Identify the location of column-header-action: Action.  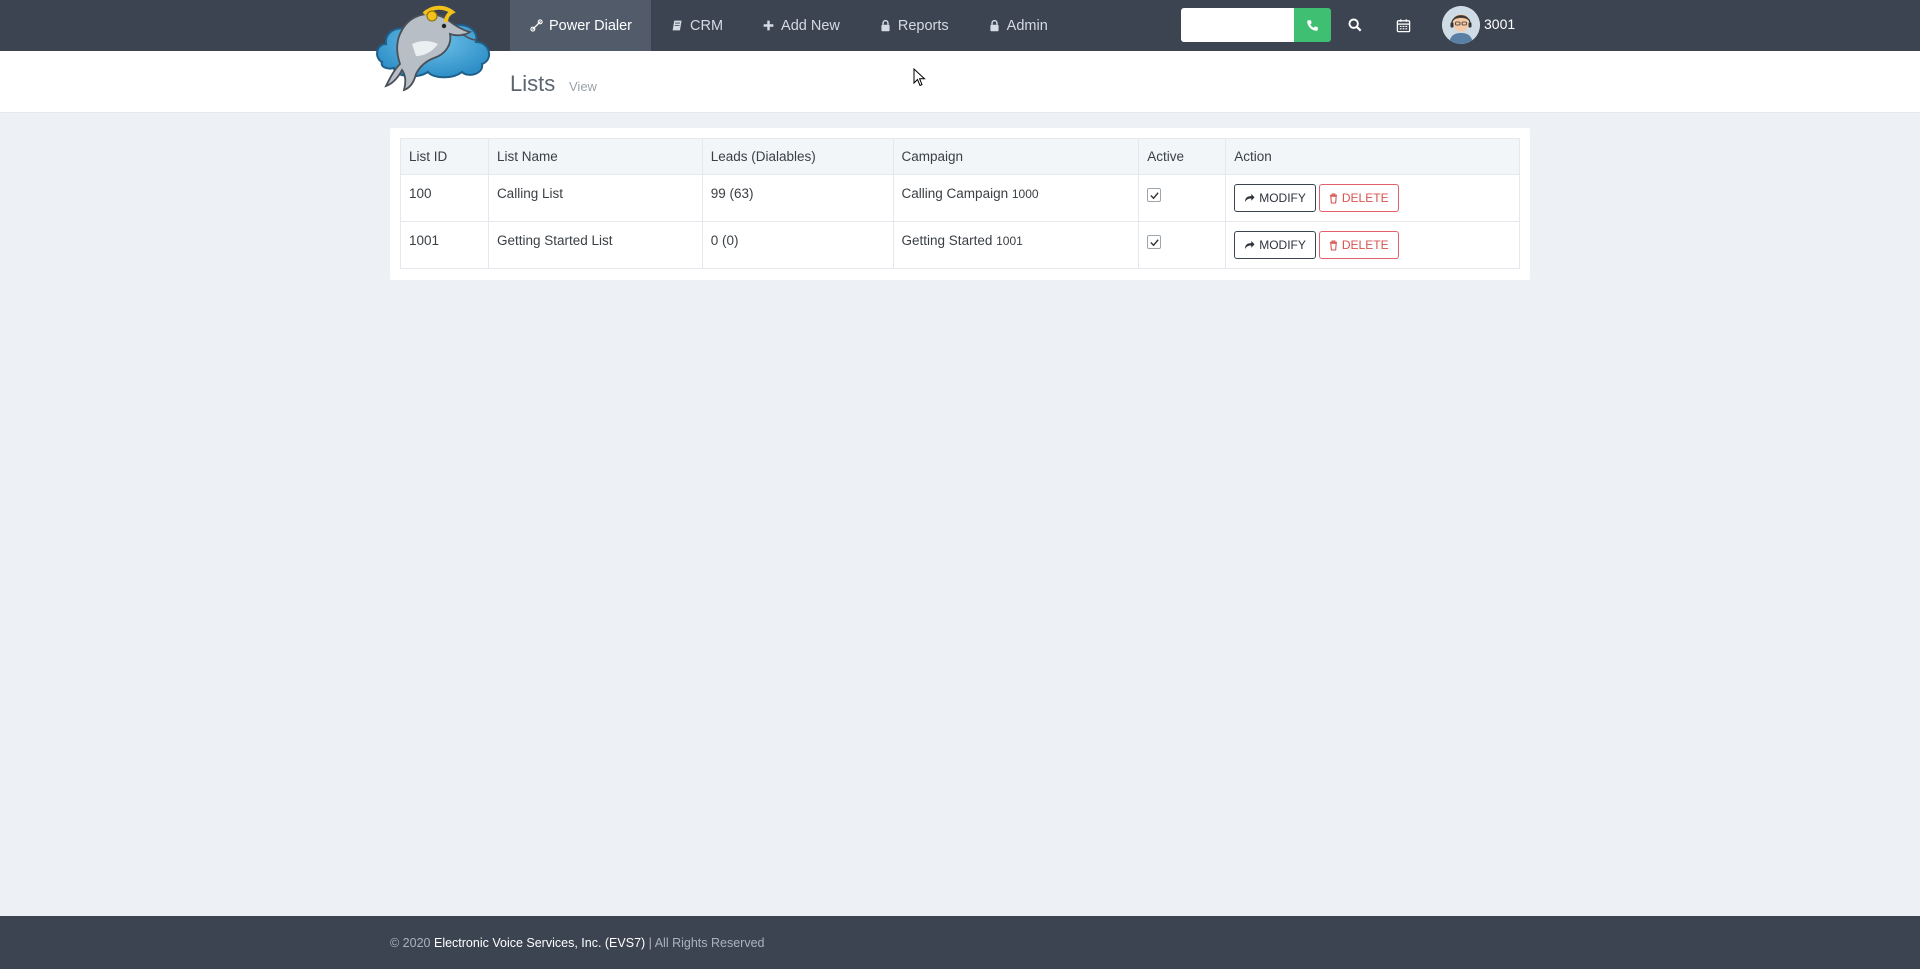
(1372, 156).